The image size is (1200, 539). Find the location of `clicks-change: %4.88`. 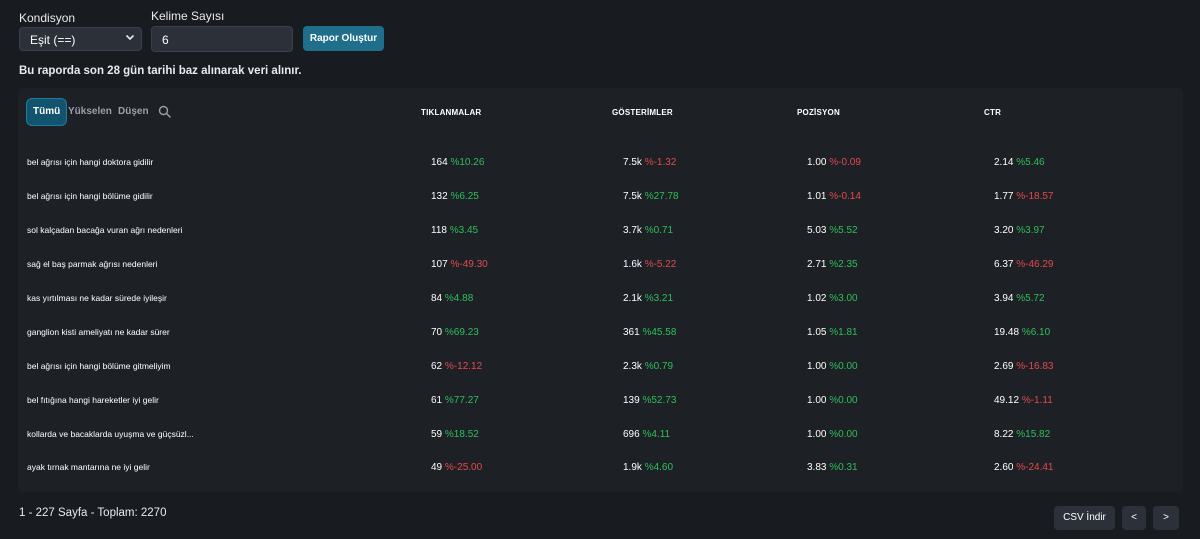

clicks-change: %4.88 is located at coordinates (459, 298).